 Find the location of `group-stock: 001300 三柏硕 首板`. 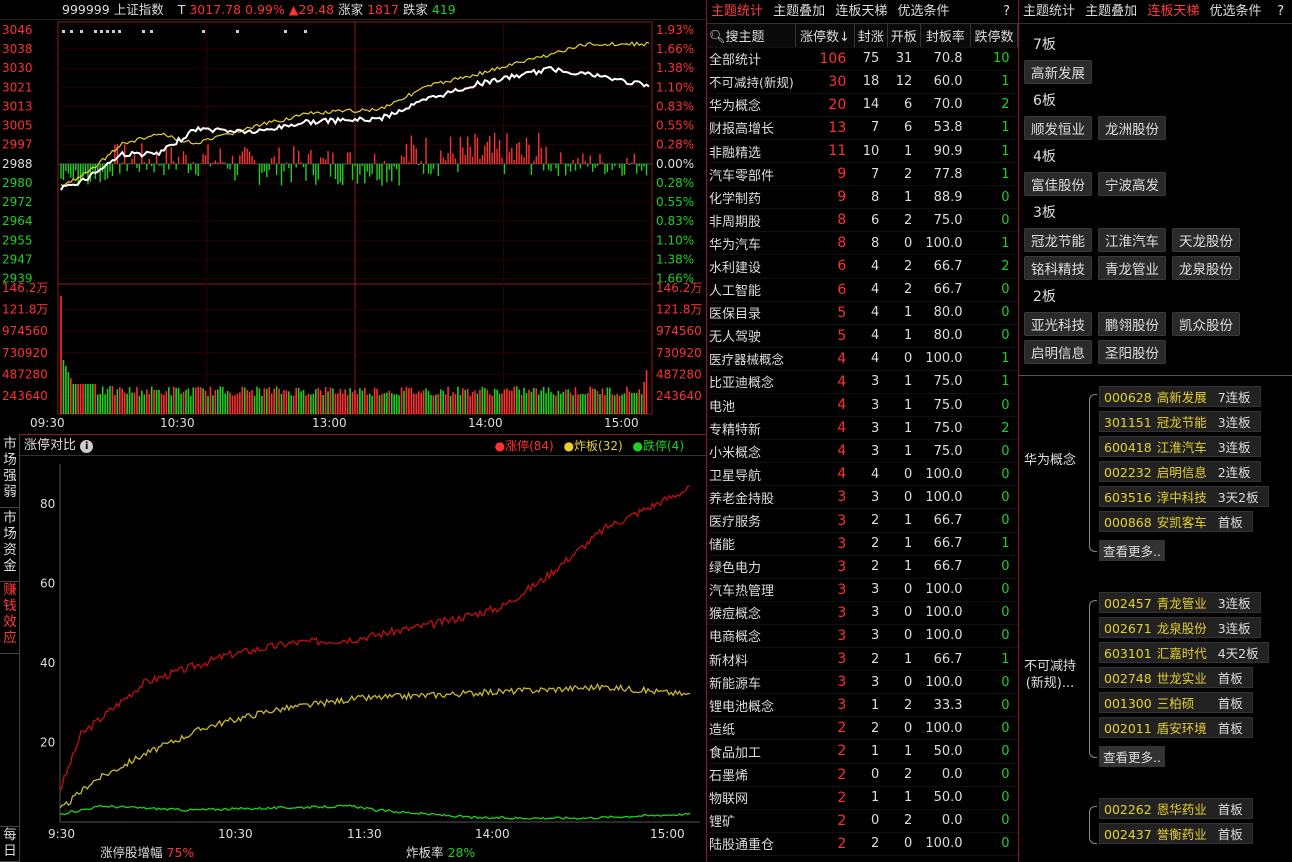

group-stock: 001300 三柏硕 首板 is located at coordinates (1176, 702).